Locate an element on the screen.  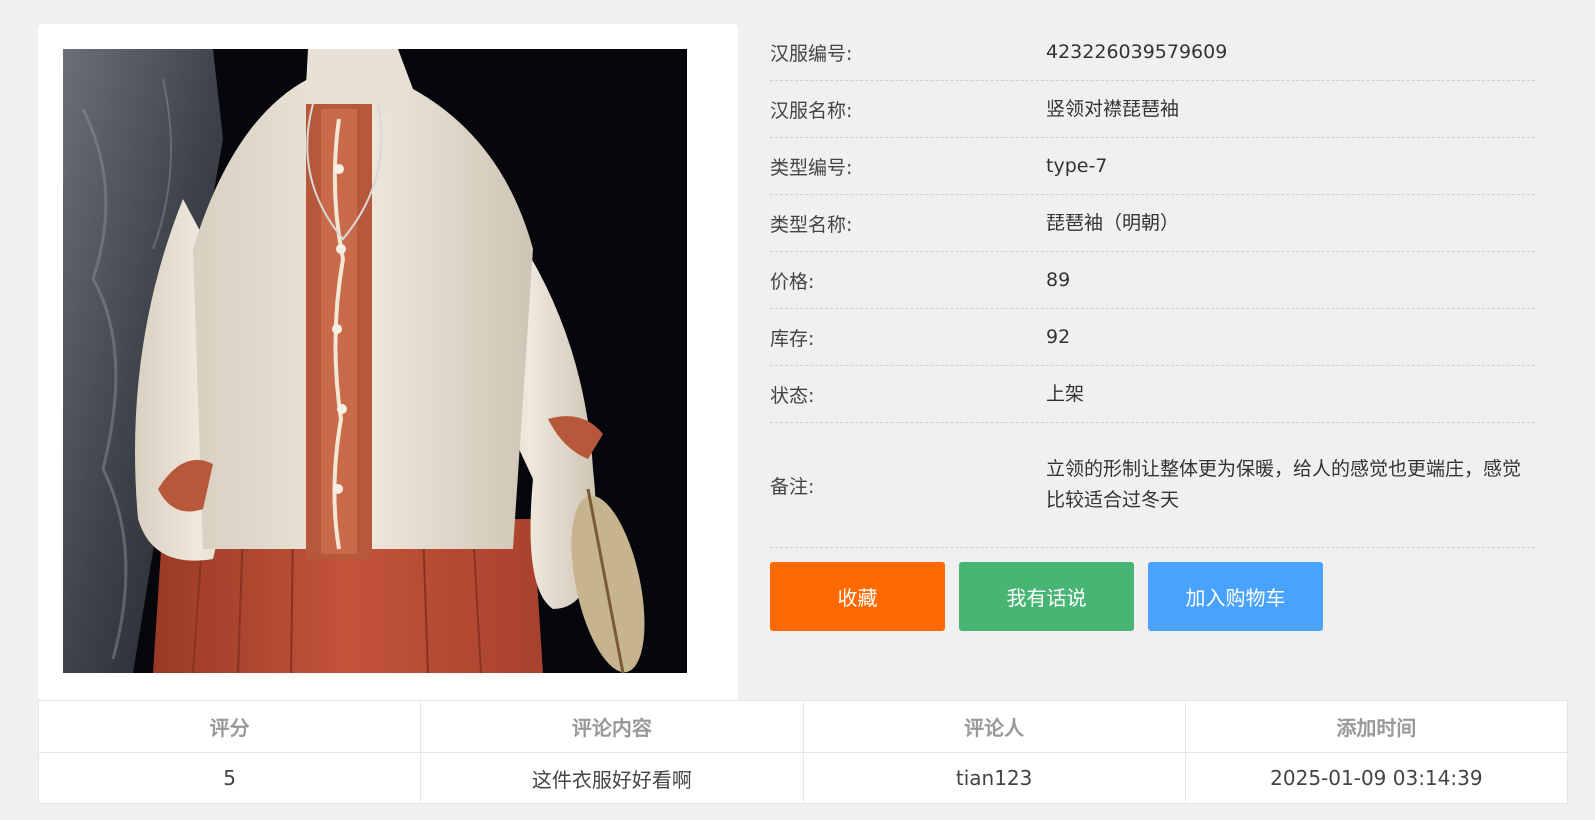
column-header-time: 添加时间 is located at coordinates (1376, 726).